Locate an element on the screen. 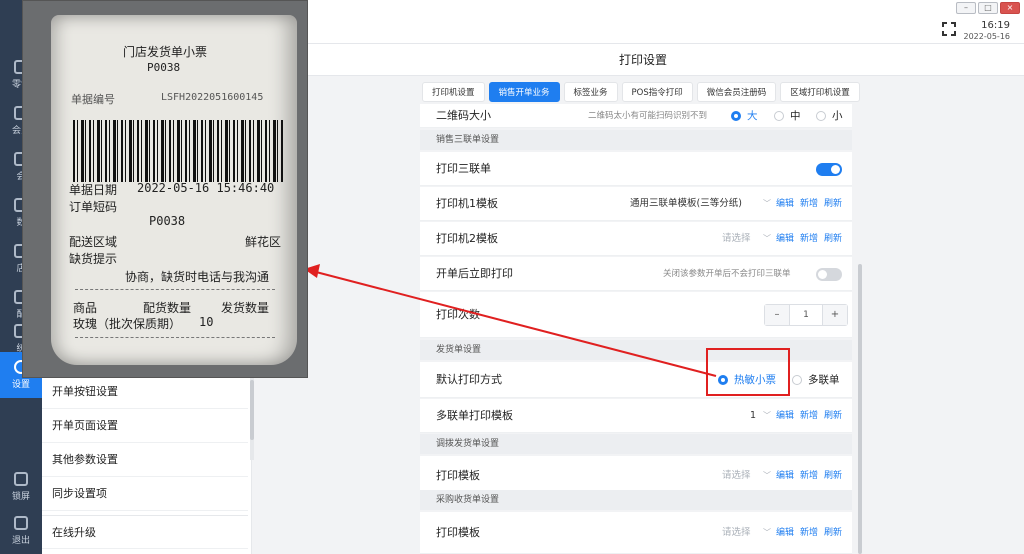  rail-item-lock: 锁屏 is located at coordinates (21, 487).